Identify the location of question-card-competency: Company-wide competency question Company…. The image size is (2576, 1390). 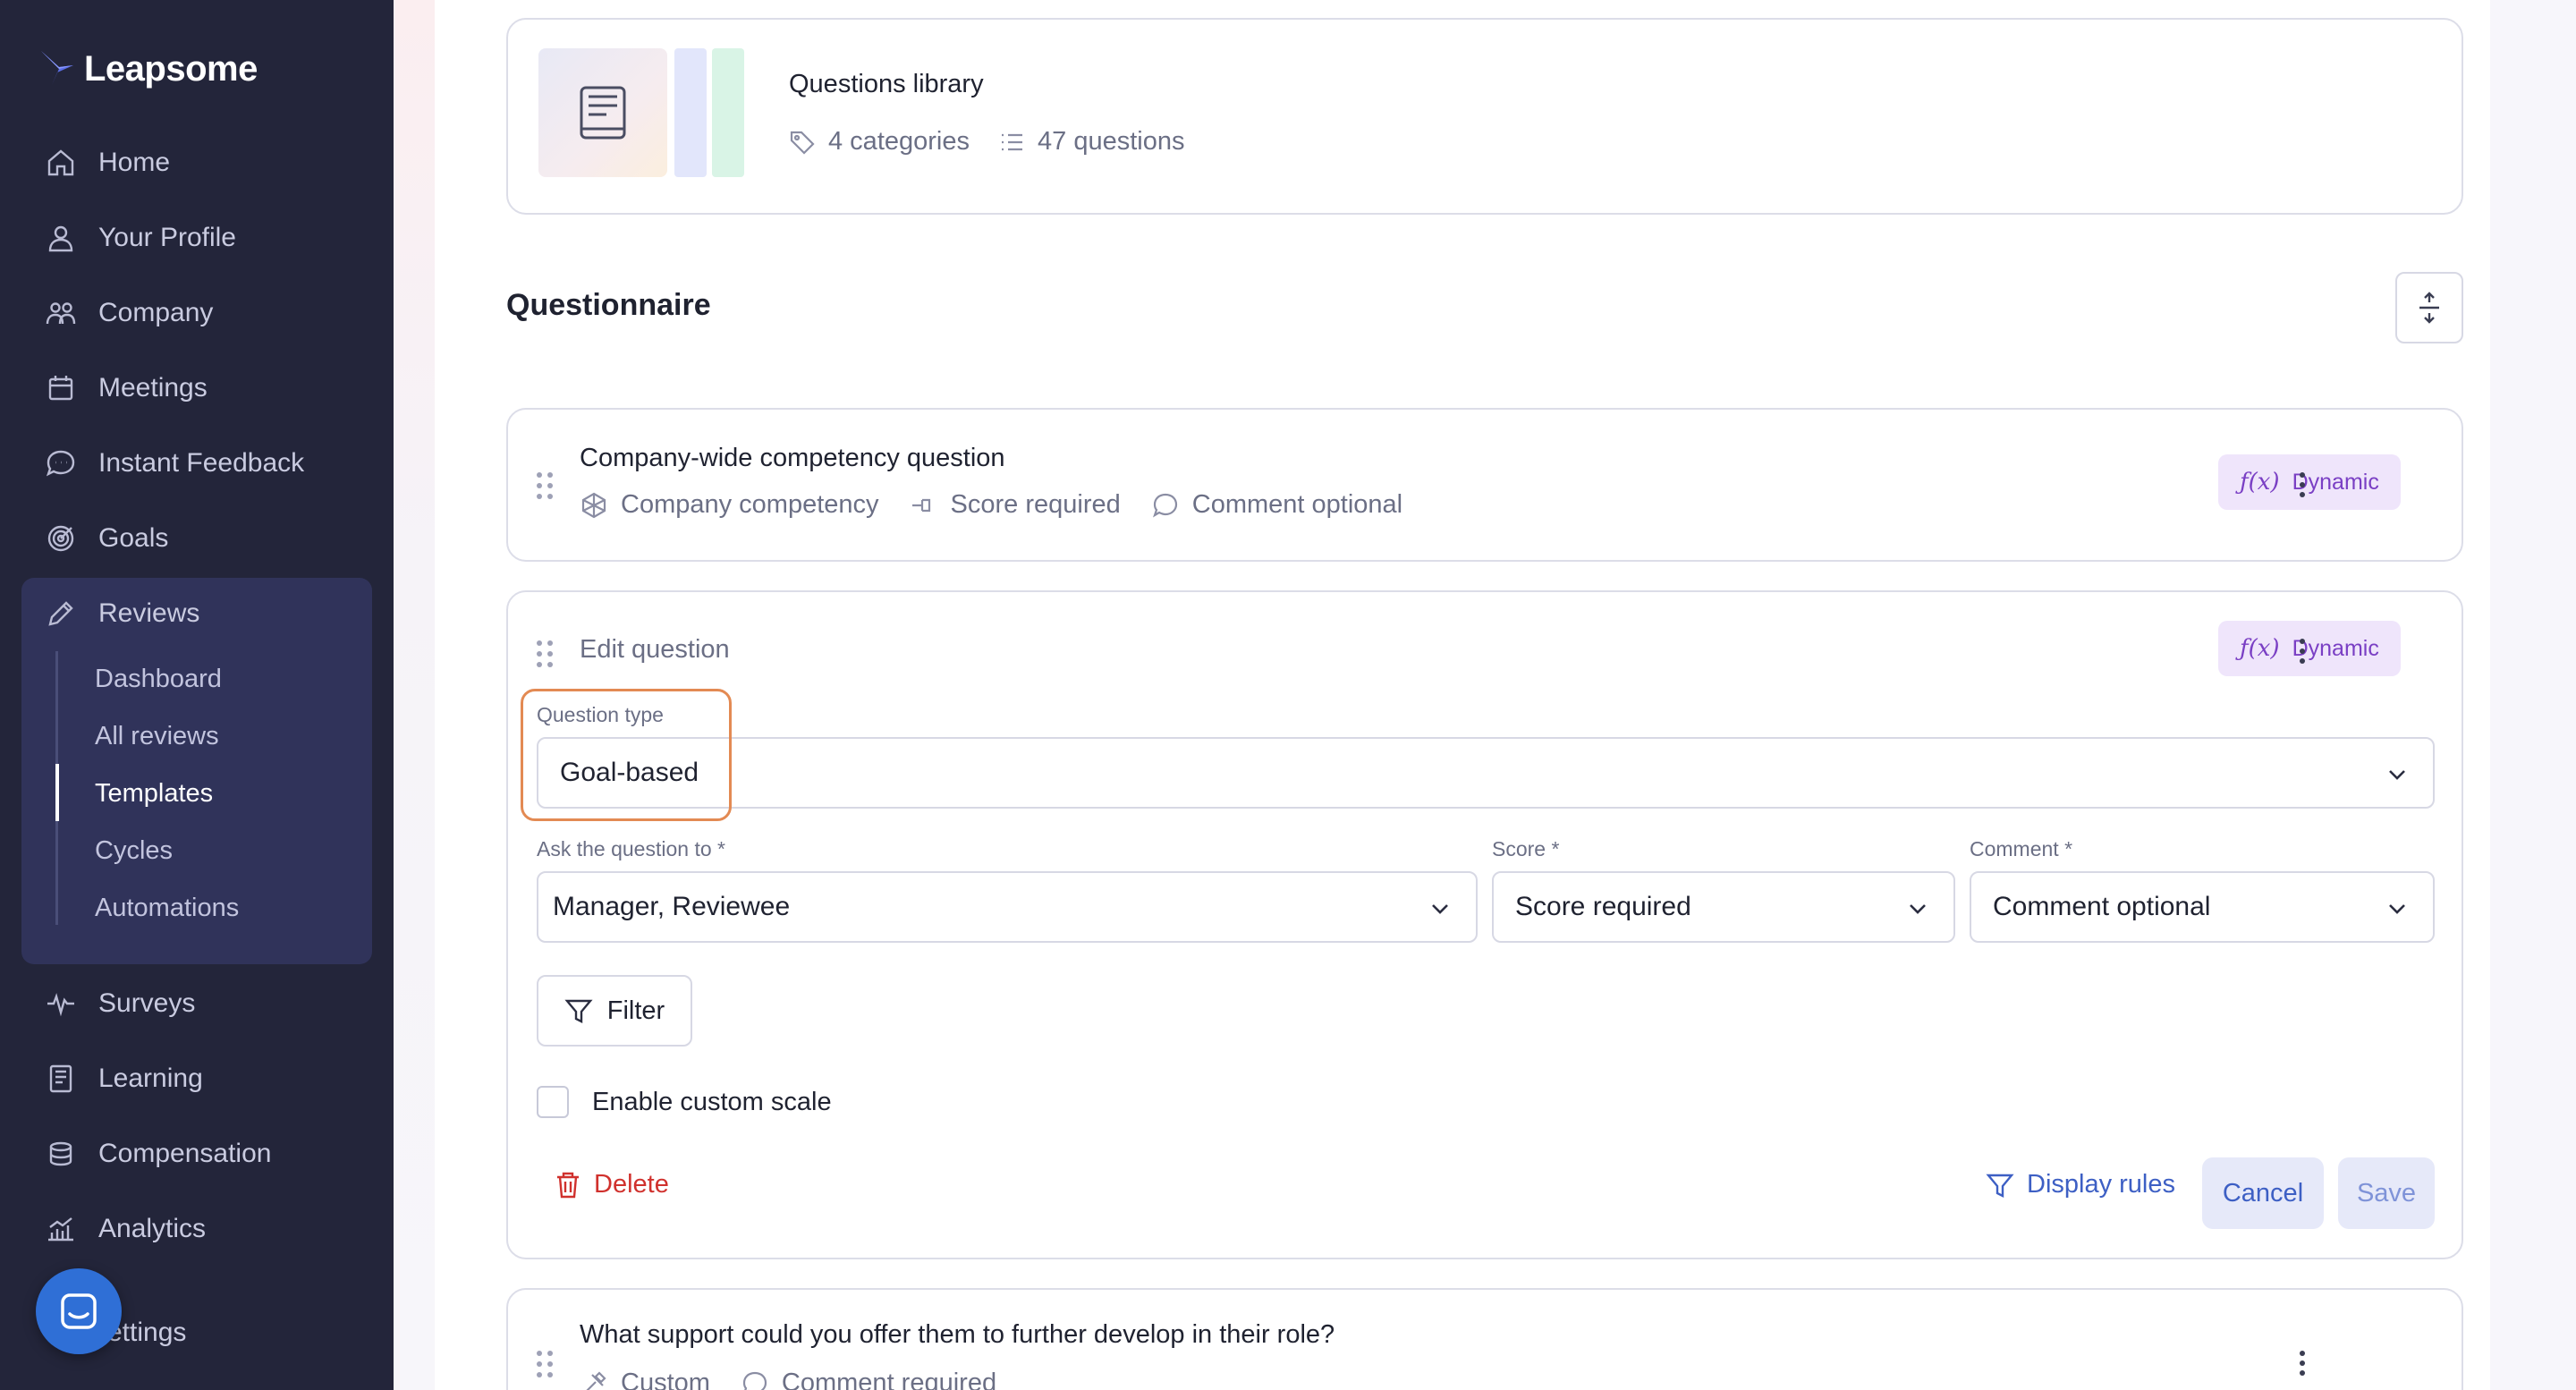
(1484, 485).